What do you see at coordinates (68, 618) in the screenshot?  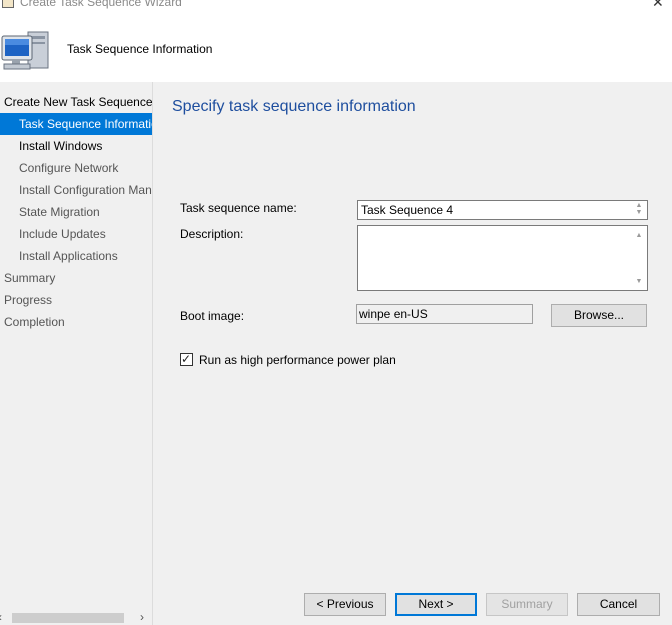 I see `scrollbar-thumb` at bounding box center [68, 618].